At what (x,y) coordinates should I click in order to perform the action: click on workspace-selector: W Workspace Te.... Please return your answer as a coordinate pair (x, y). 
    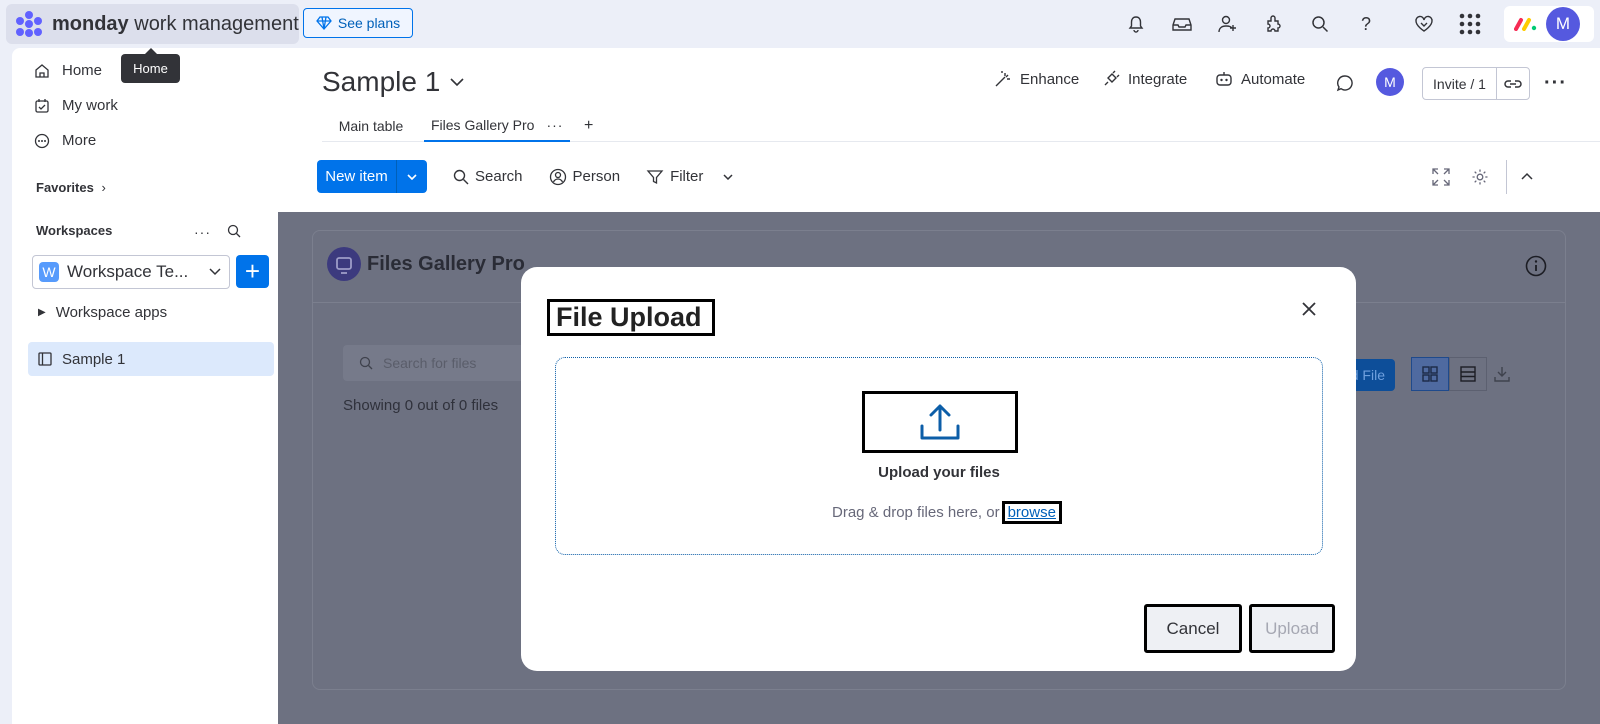
    Looking at the image, I should click on (131, 272).